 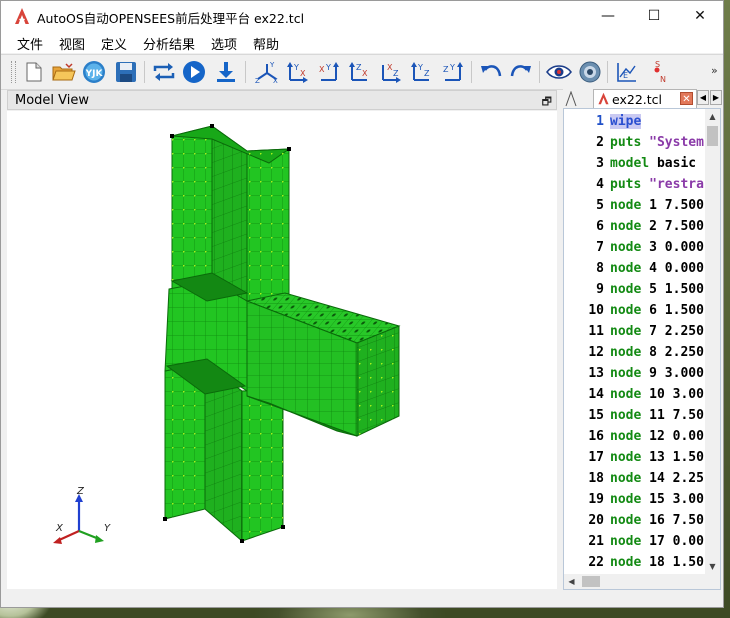 What do you see at coordinates (635, 289) in the screenshot?
I see `code-line: 9 node 5 1.500` at bounding box center [635, 289].